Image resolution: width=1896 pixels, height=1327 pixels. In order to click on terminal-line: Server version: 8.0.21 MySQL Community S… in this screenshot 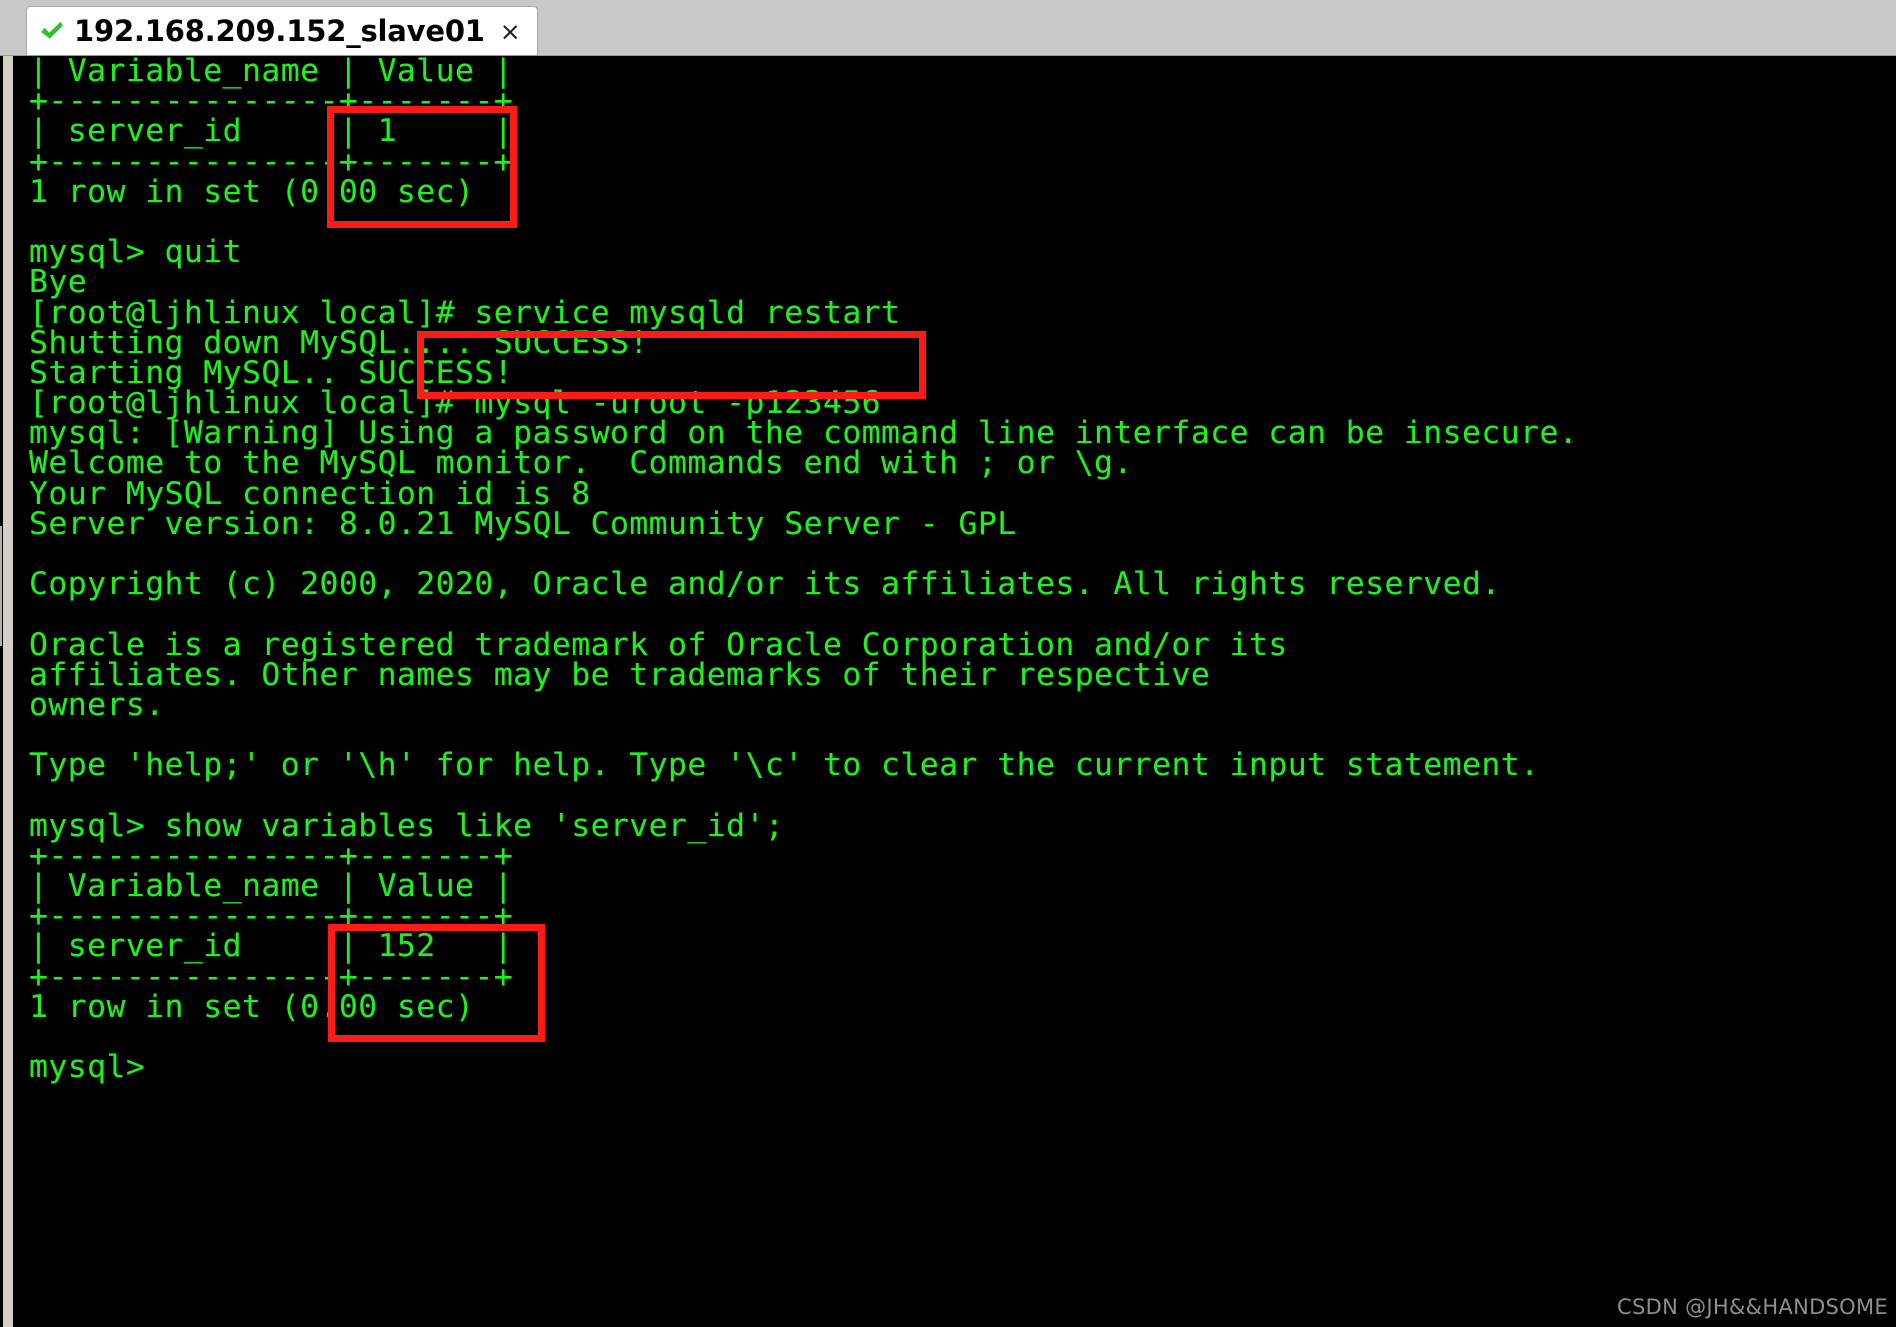, I will do `click(523, 523)`.